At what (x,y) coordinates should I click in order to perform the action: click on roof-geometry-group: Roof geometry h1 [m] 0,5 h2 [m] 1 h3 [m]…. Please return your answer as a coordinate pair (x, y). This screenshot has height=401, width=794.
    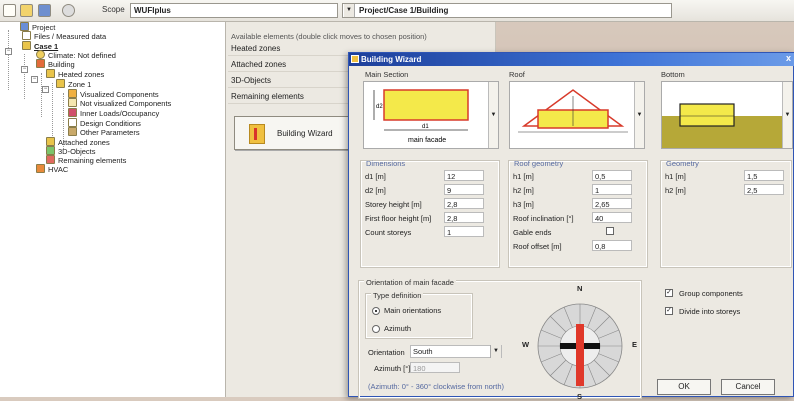
    Looking at the image, I should click on (578, 213).